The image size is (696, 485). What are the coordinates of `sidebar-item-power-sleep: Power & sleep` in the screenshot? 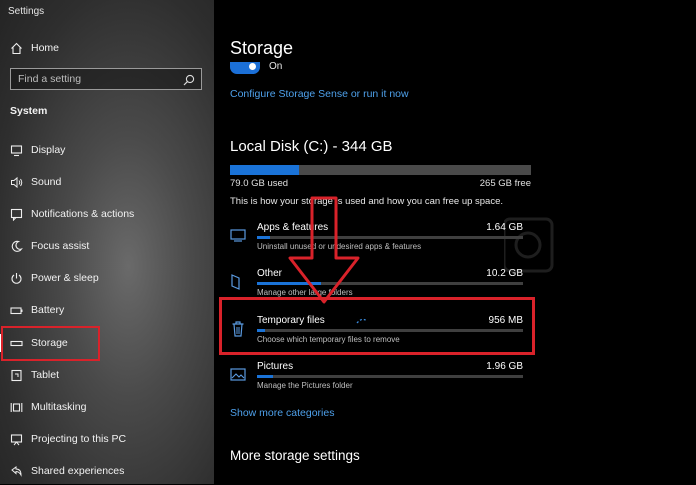 It's located at (107, 278).